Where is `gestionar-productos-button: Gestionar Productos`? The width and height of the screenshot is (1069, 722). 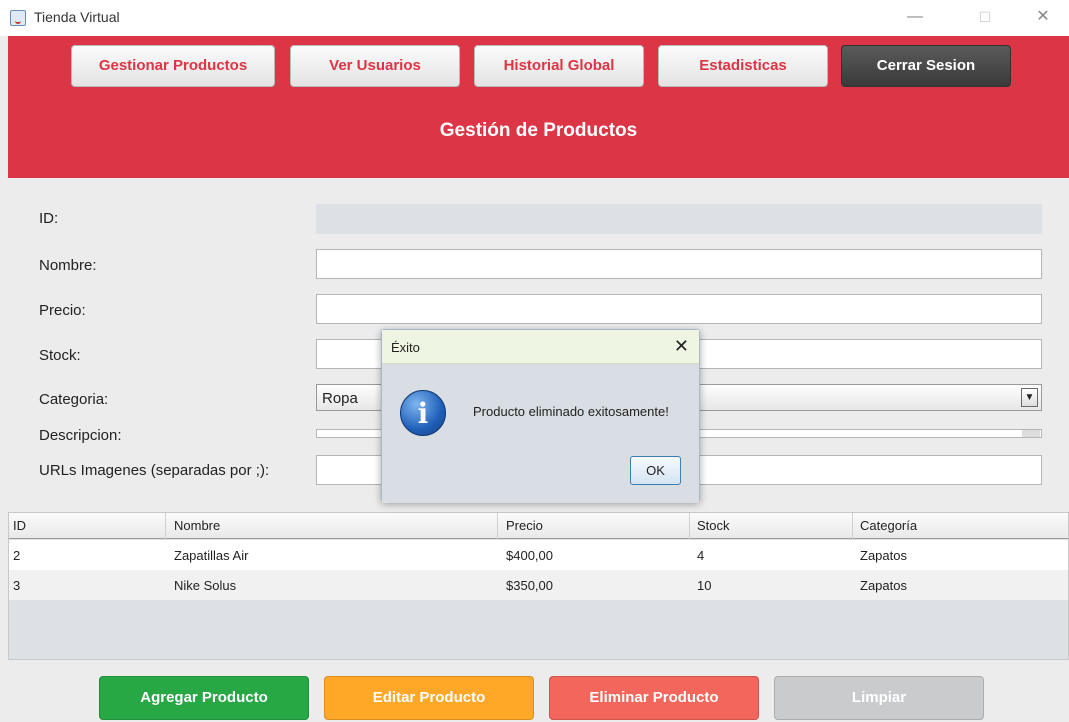
gestionar-productos-button: Gestionar Productos is located at coordinates (173, 66).